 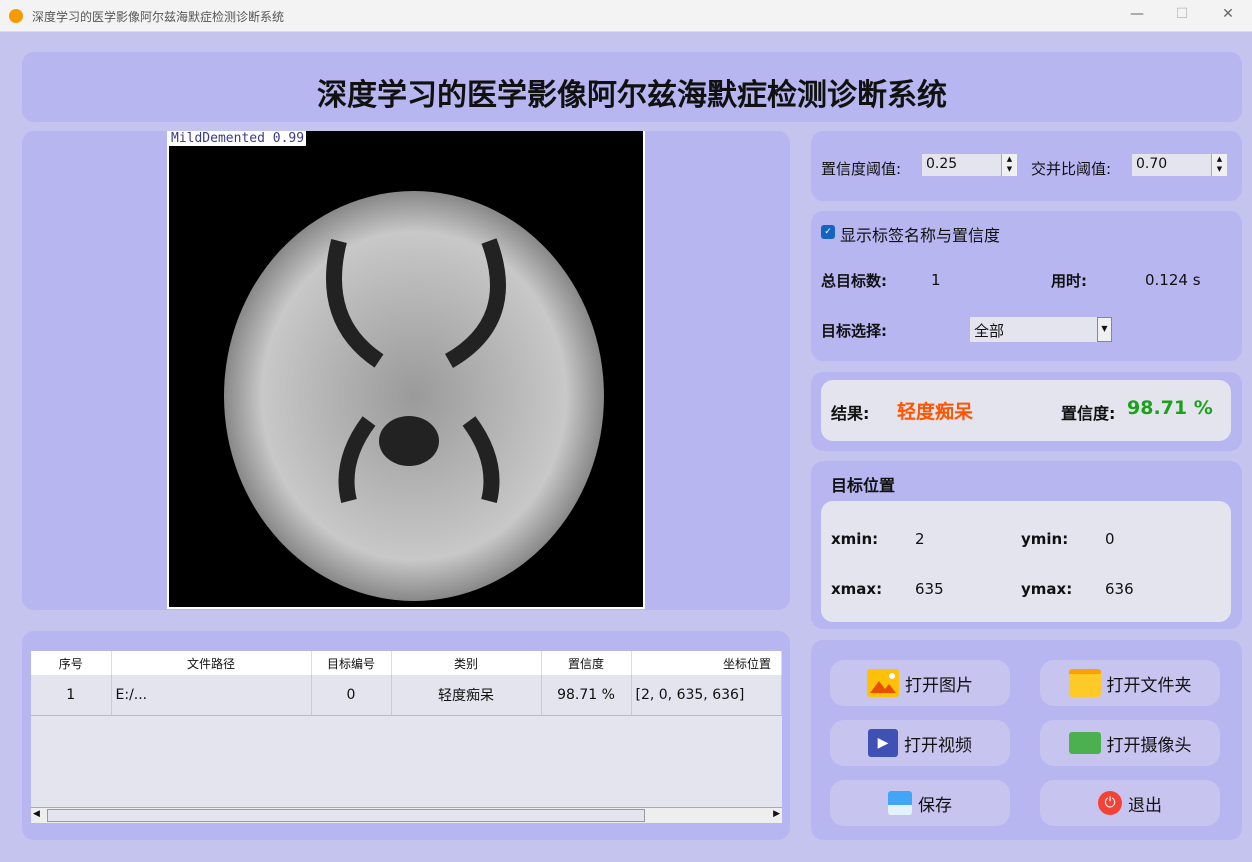 I want to click on conf-threshold-value: 0.25, so click(x=942, y=164).